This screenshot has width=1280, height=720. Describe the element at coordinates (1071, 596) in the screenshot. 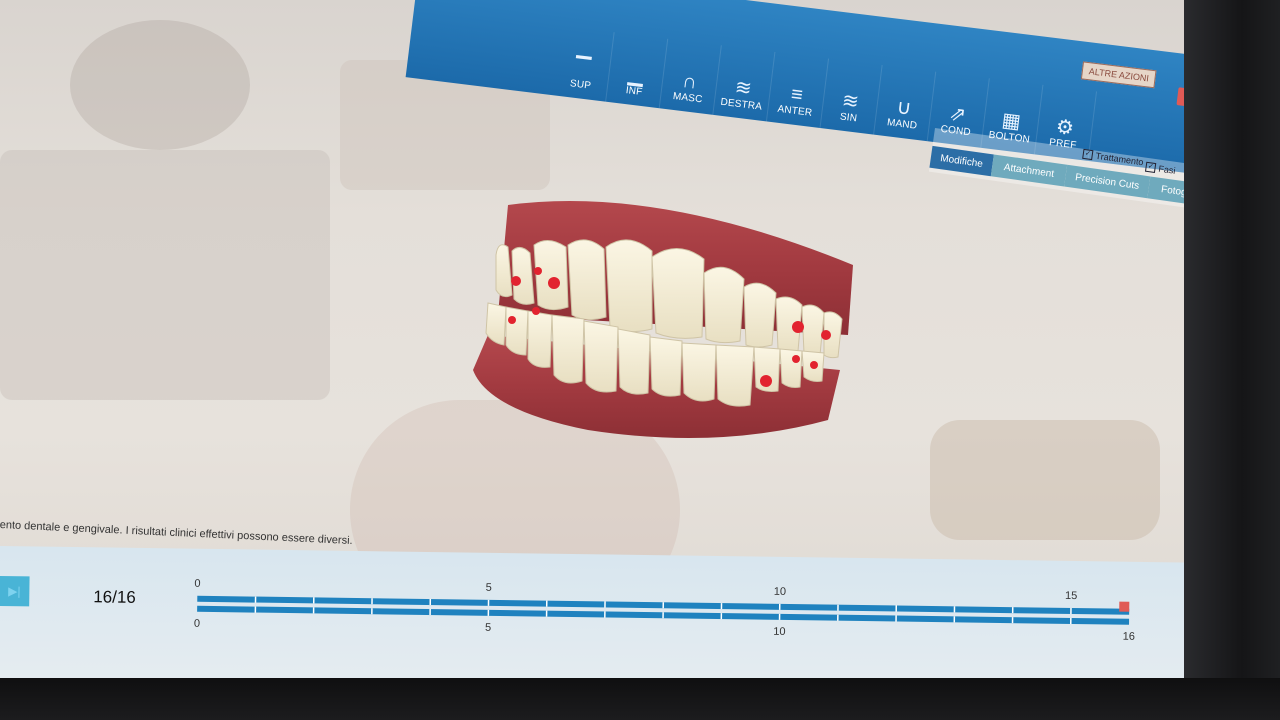

I see `upper-tick-label: 15` at that location.